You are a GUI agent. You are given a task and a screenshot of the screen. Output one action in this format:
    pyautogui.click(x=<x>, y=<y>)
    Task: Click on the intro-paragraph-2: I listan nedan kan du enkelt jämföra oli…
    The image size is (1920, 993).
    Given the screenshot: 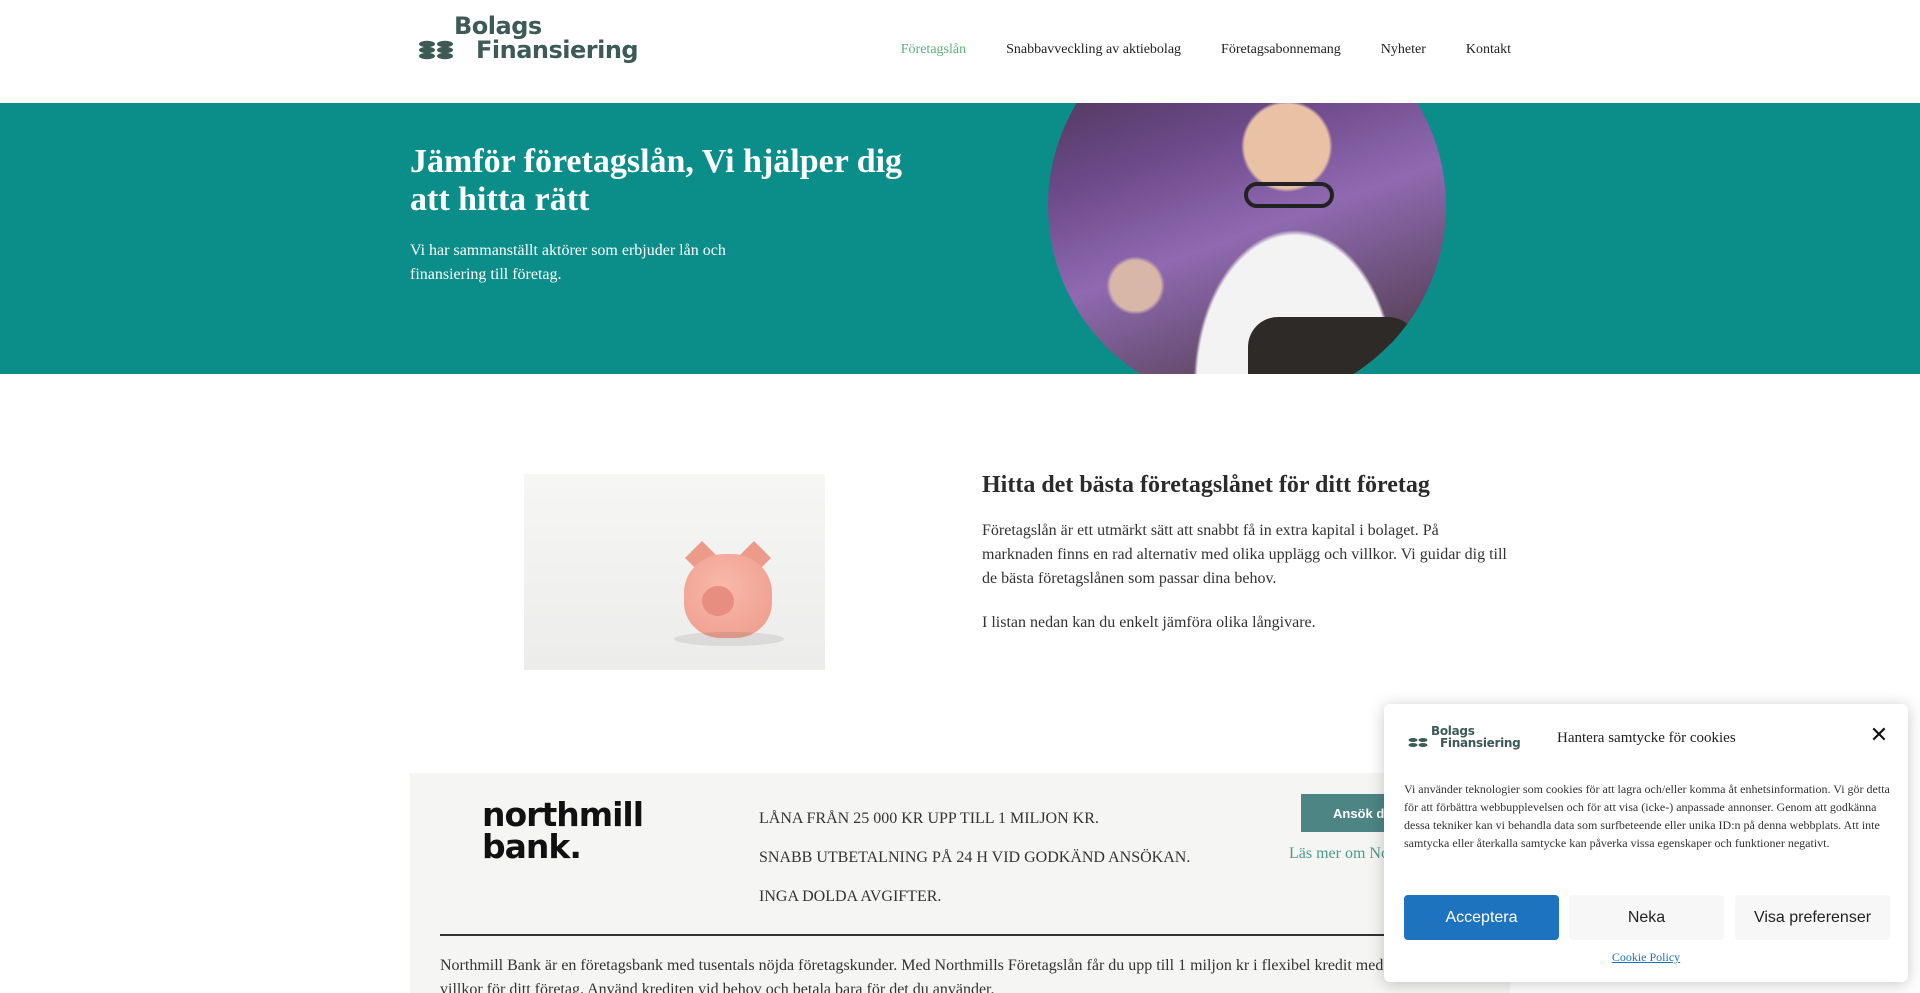 What is the action you would take?
    pyautogui.click(x=1149, y=622)
    